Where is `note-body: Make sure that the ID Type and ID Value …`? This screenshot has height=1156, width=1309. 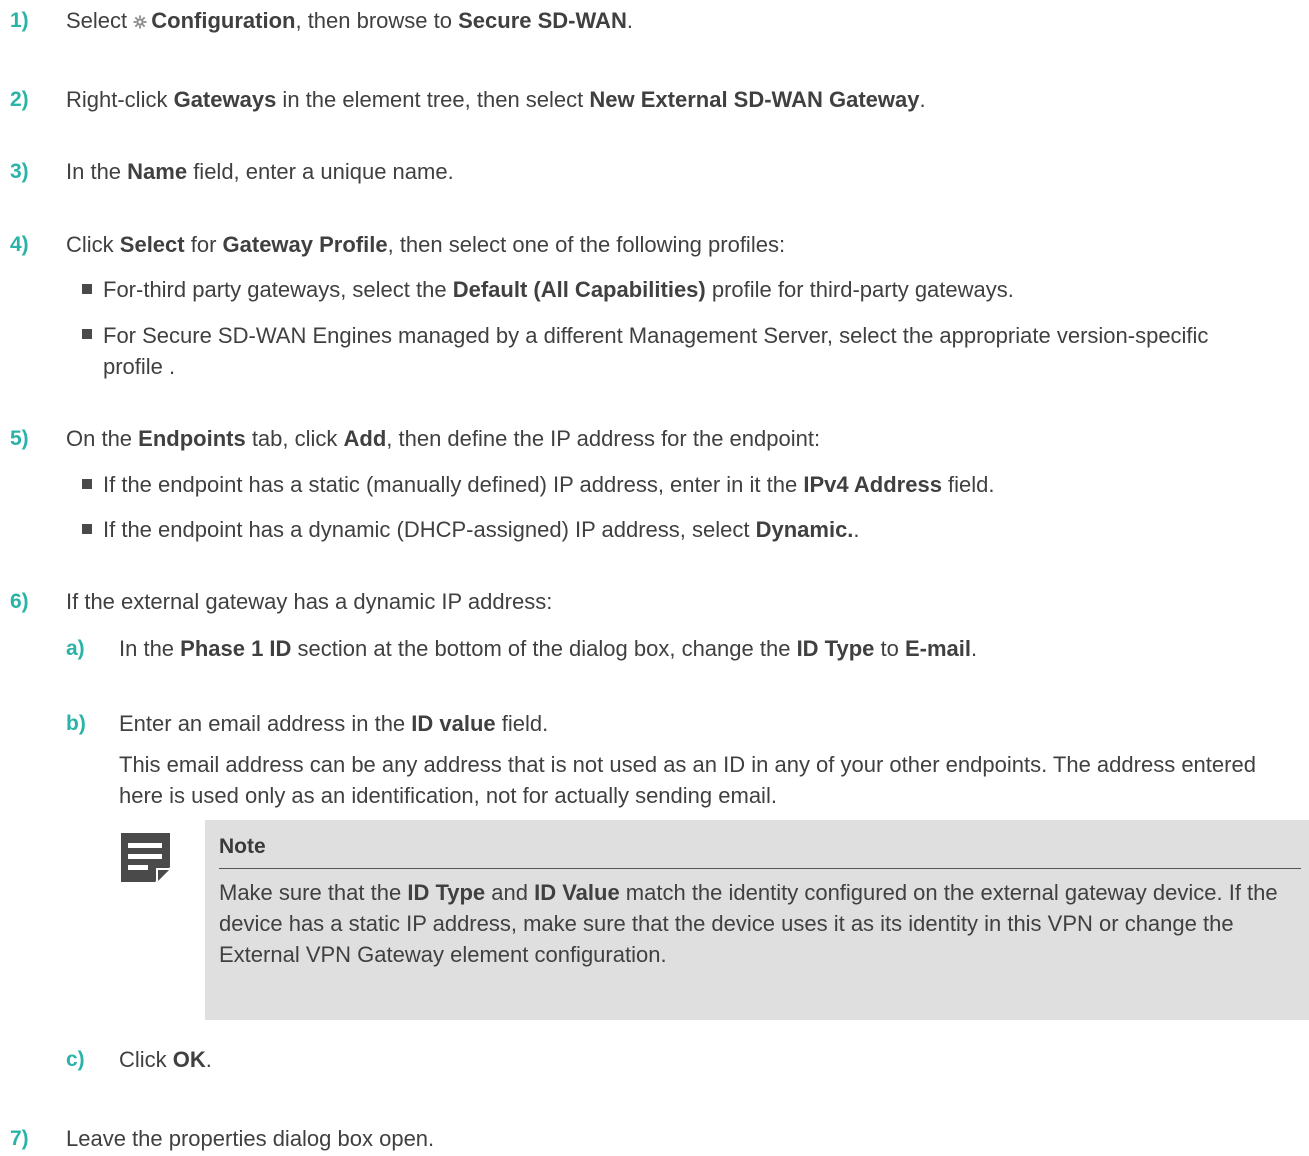 note-body: Make sure that the ID Type and ID Value … is located at coordinates (748, 923).